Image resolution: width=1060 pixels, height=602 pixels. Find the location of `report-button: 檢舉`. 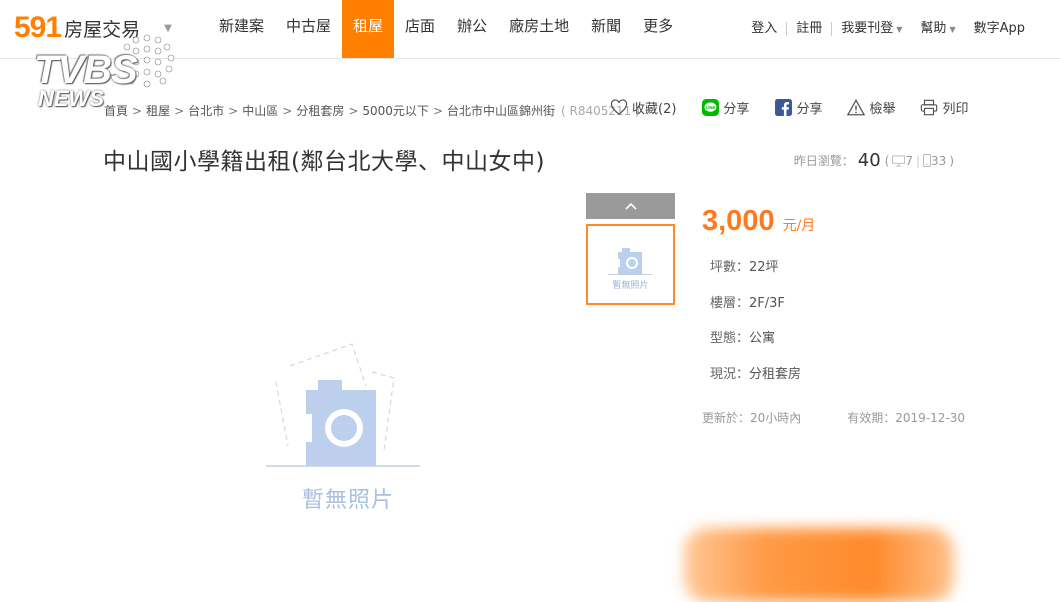

report-button: 檢舉 is located at coordinates (871, 107).